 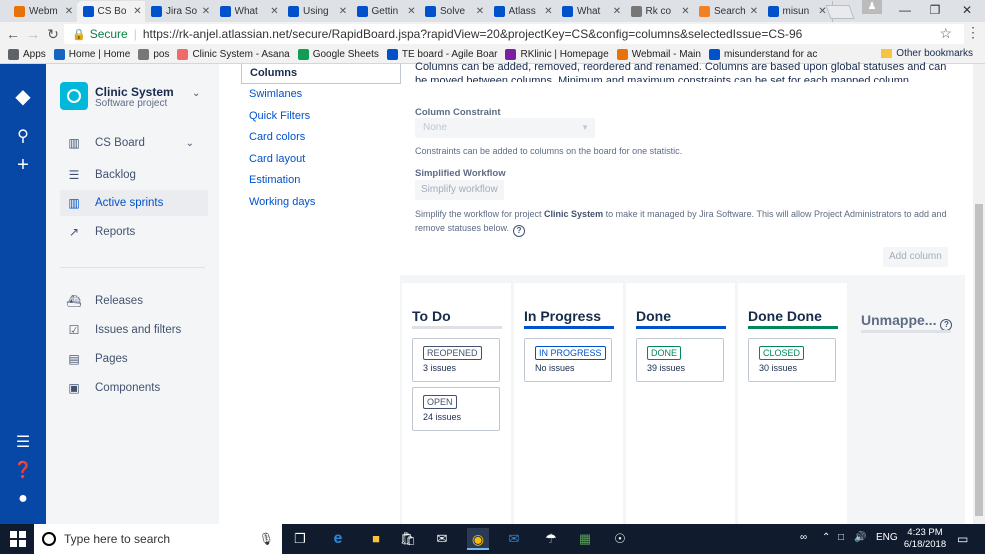 I want to click on sidebar-item-reports: ↗ Reports, so click(x=134, y=232).